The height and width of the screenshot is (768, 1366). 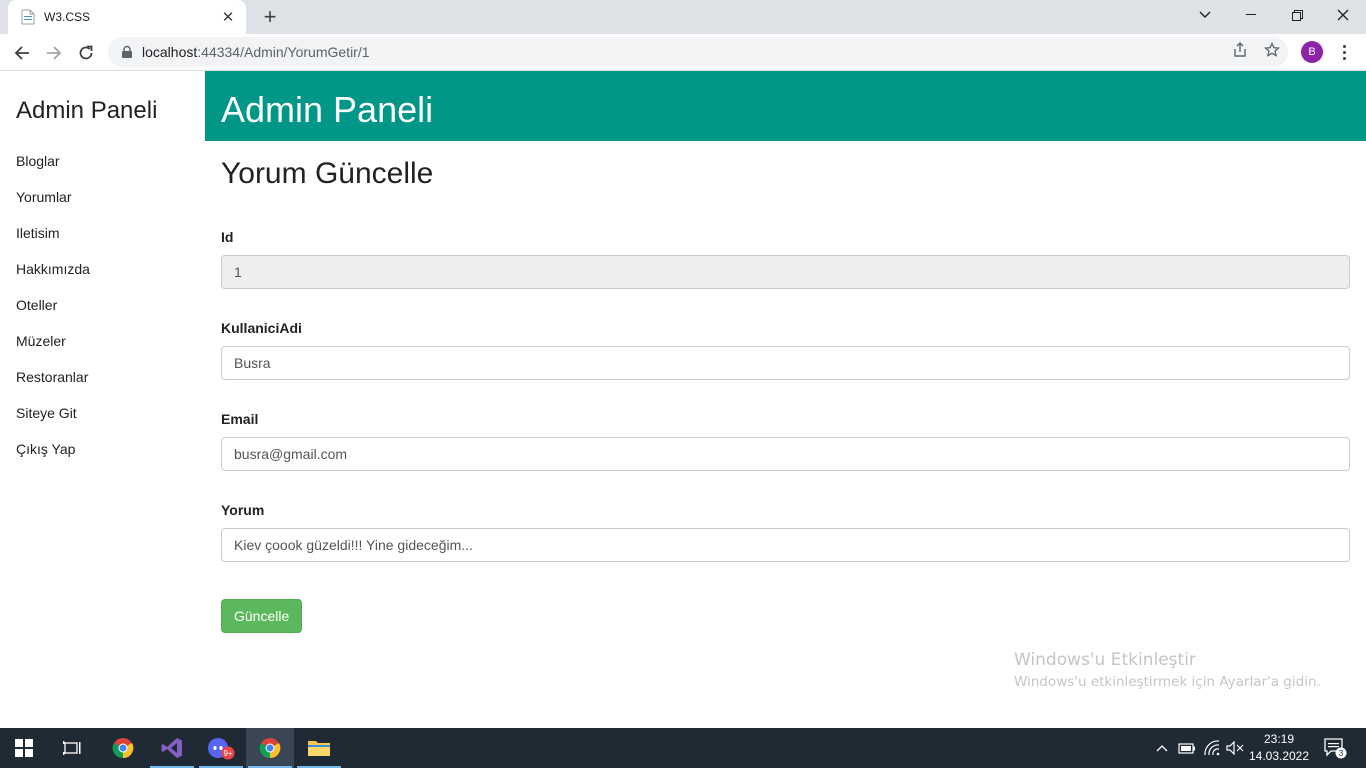 What do you see at coordinates (102, 197) in the screenshot?
I see `sidebar-item-yorumlar: Yorumlar` at bounding box center [102, 197].